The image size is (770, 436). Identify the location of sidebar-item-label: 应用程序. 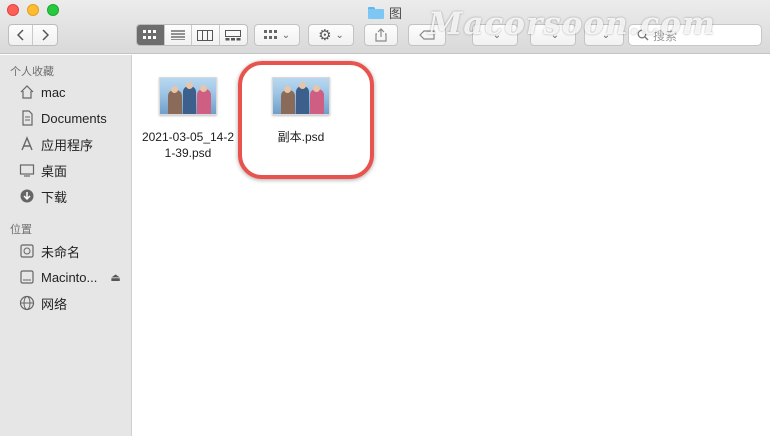
(67, 145).